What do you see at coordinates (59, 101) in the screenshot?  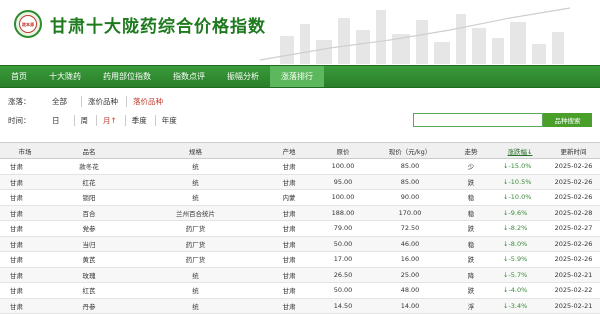 I see `type-all: 全部` at bounding box center [59, 101].